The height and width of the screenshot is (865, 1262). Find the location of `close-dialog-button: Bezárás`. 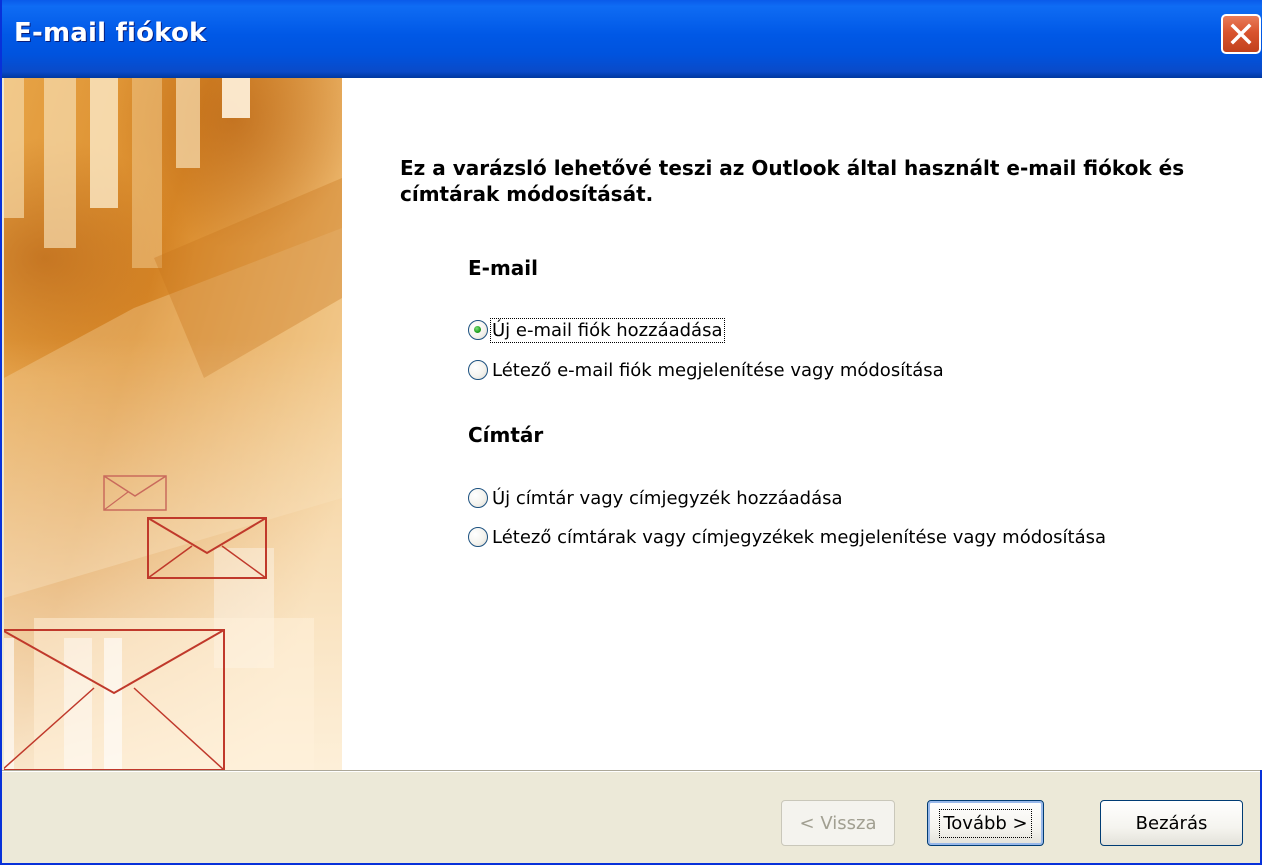

close-dialog-button: Bezárás is located at coordinates (1171, 823).